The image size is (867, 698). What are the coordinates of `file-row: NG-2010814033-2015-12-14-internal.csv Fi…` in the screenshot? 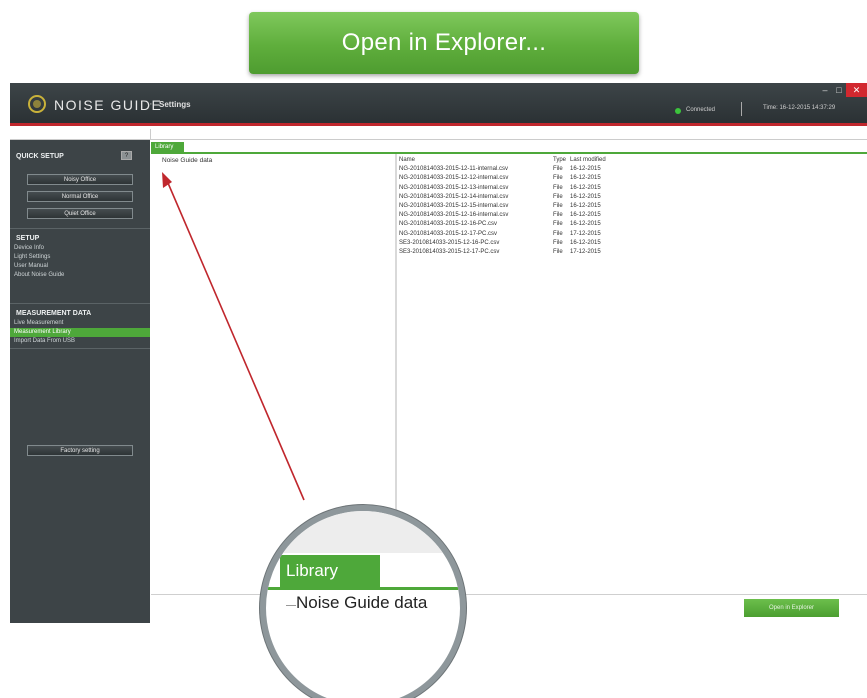 It's located at (629, 197).